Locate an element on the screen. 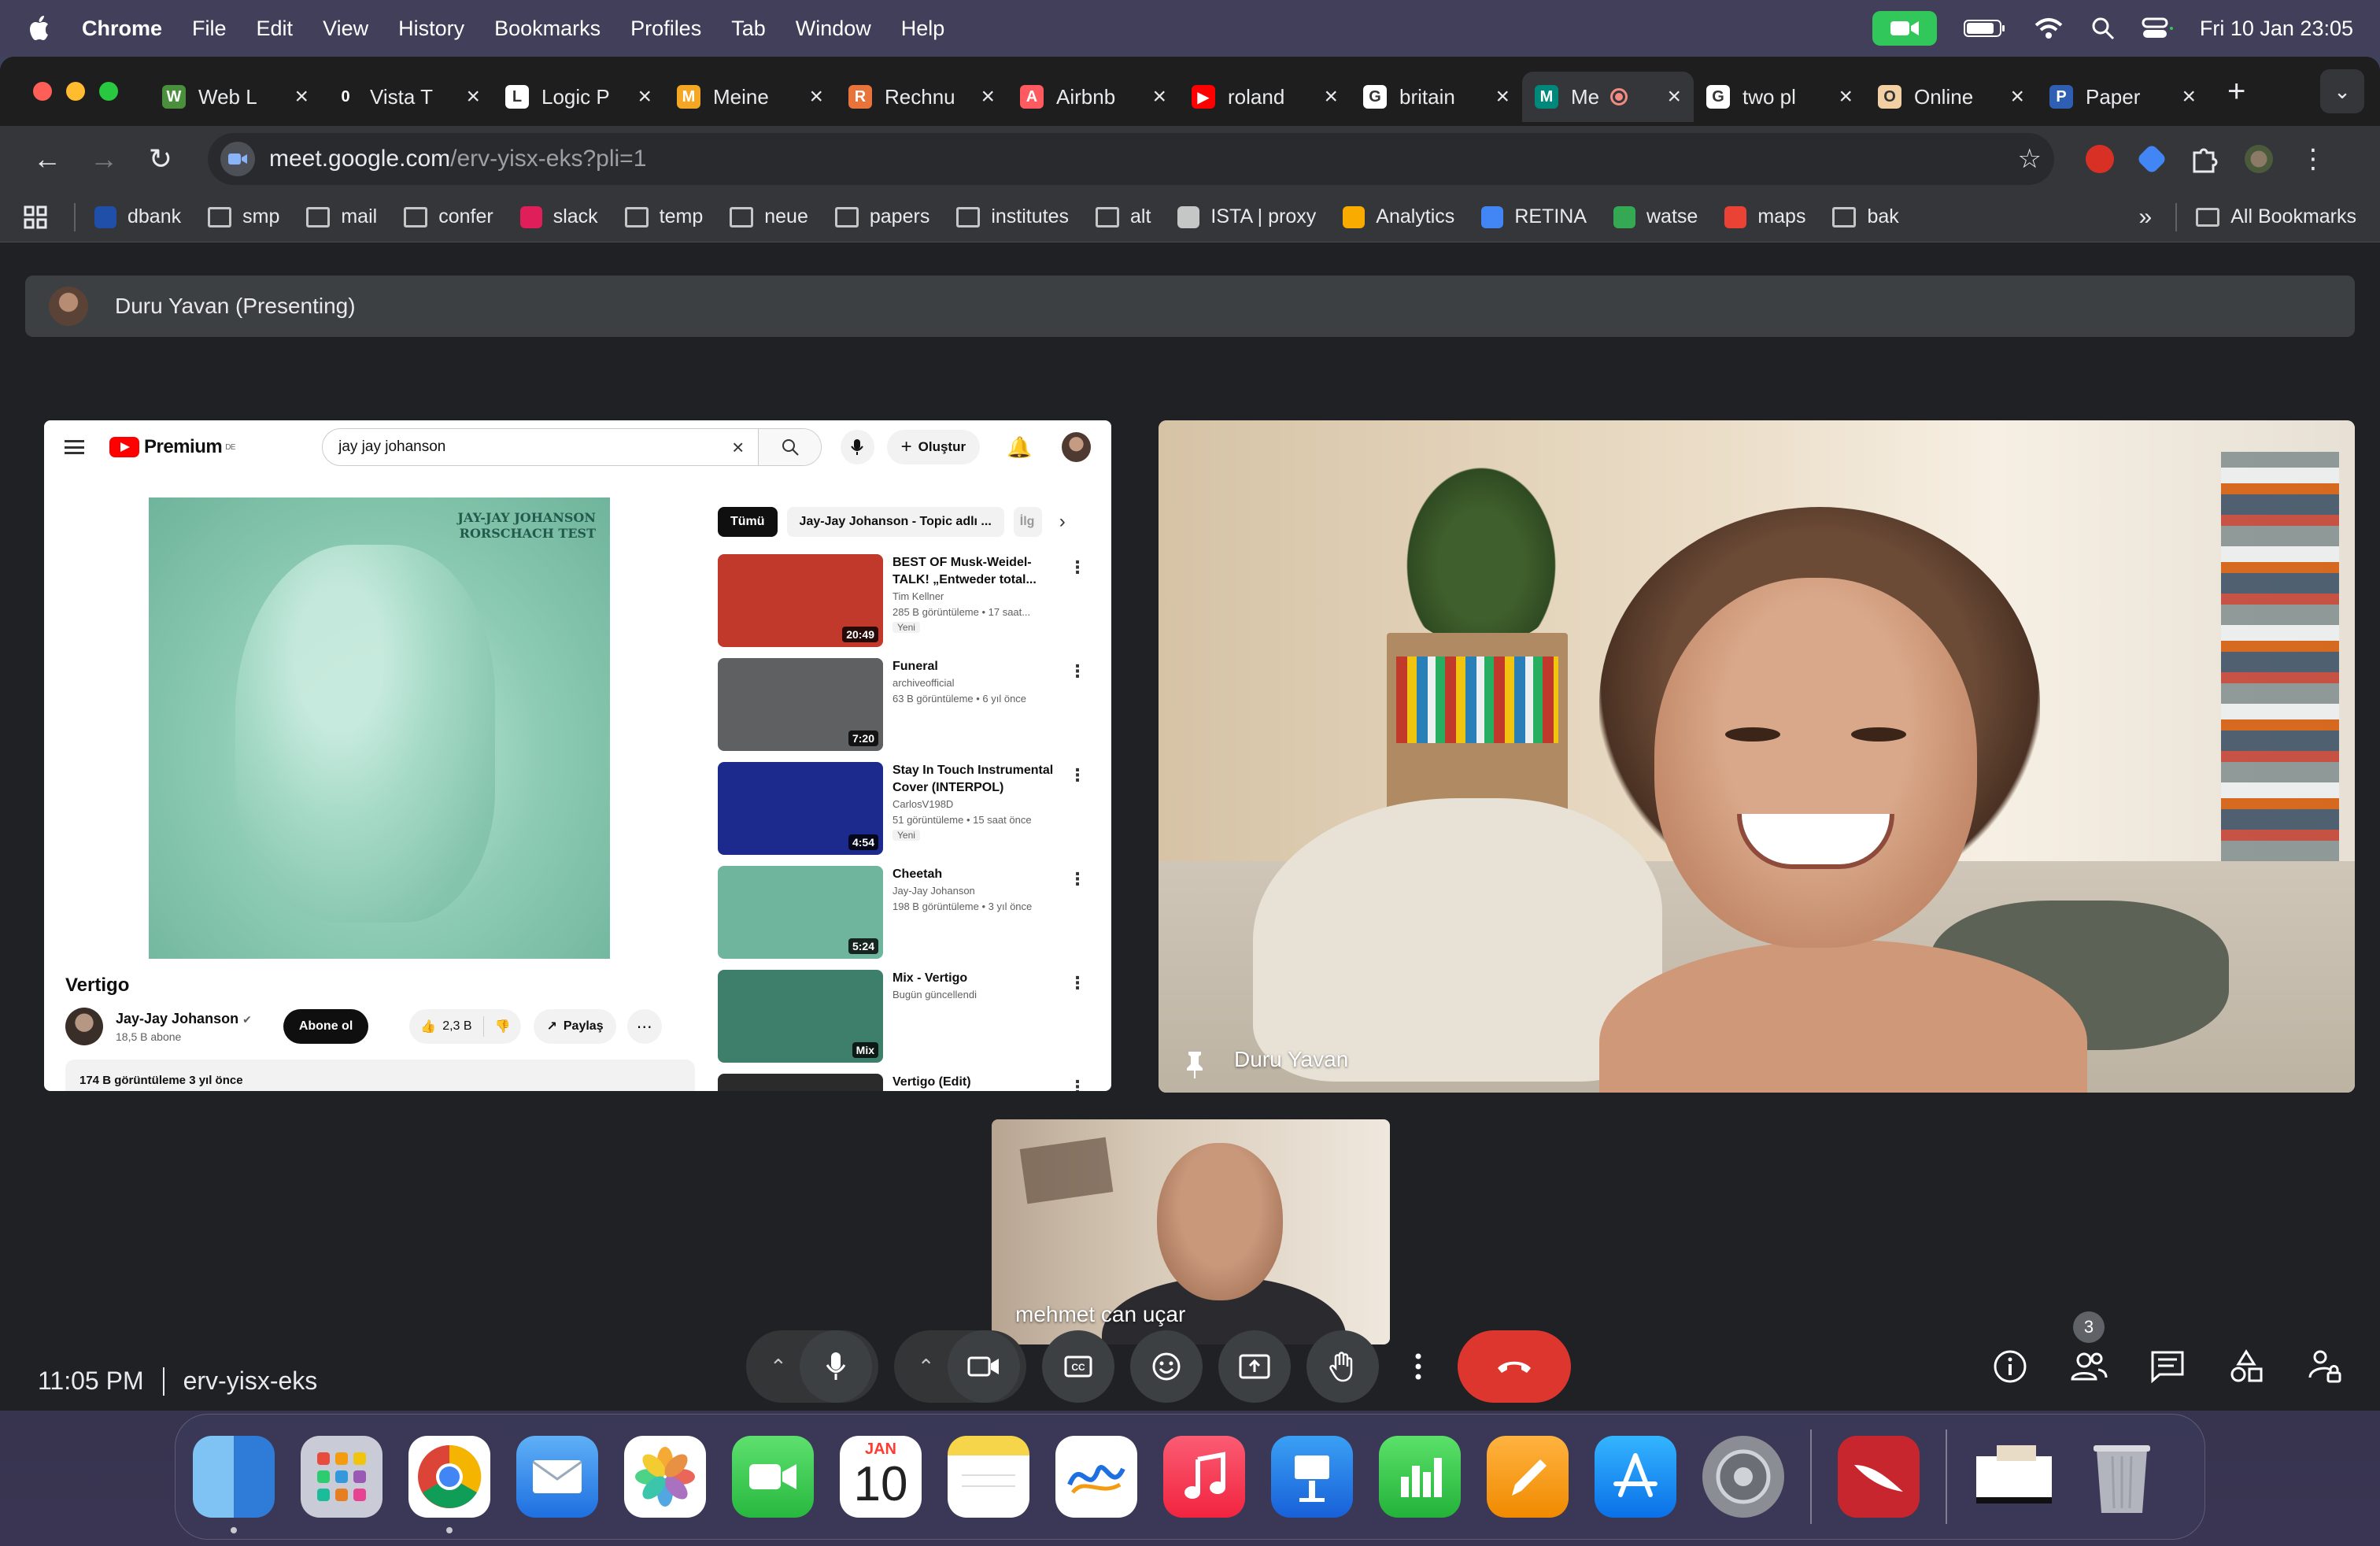  create-button: + Oluştur is located at coordinates (933, 447).